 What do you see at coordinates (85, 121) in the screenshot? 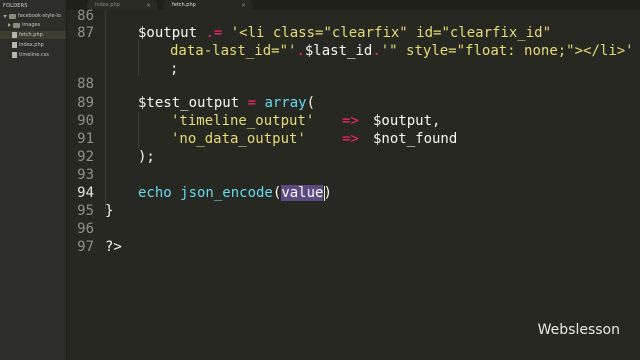
I see `line-number: 90` at bounding box center [85, 121].